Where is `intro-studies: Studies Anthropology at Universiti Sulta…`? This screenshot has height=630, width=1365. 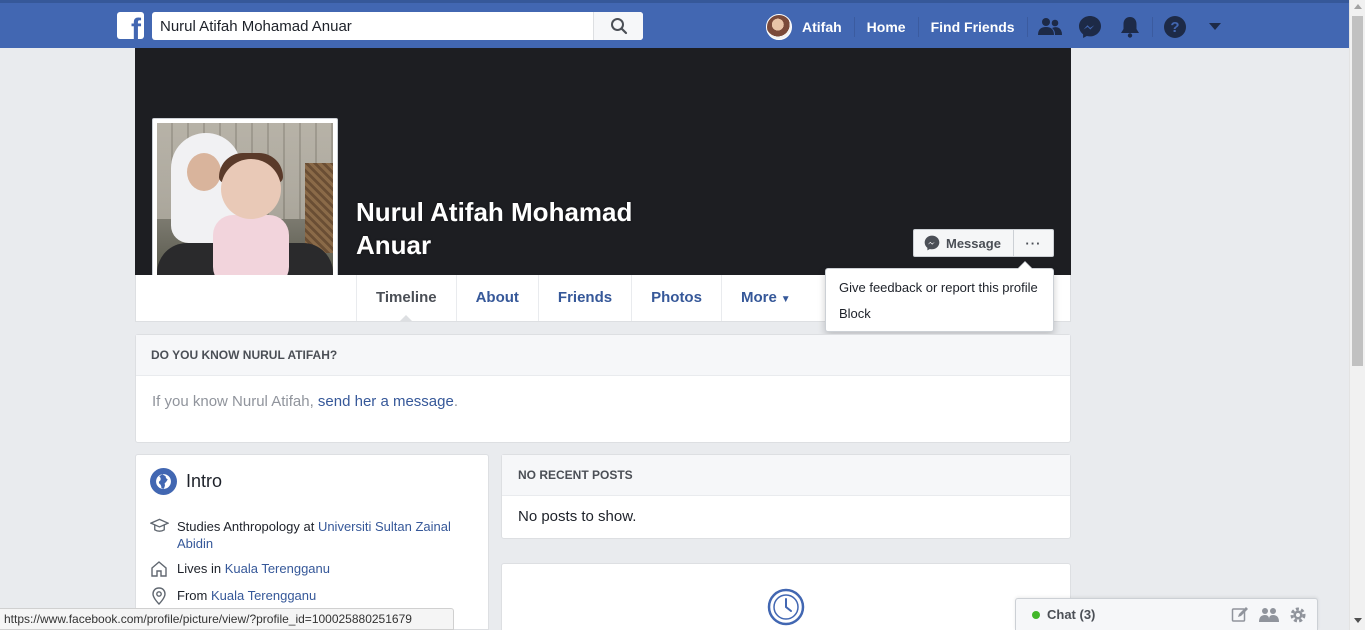
intro-studies: Studies Anthropology at Universiti Sulta… is located at coordinates (314, 535).